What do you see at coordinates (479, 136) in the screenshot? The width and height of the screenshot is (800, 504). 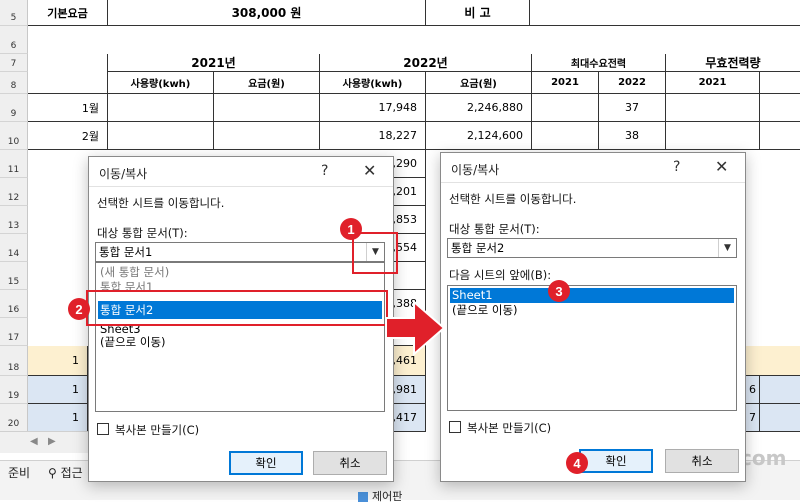 I see `fee-cell: 2,124,600` at bounding box center [479, 136].